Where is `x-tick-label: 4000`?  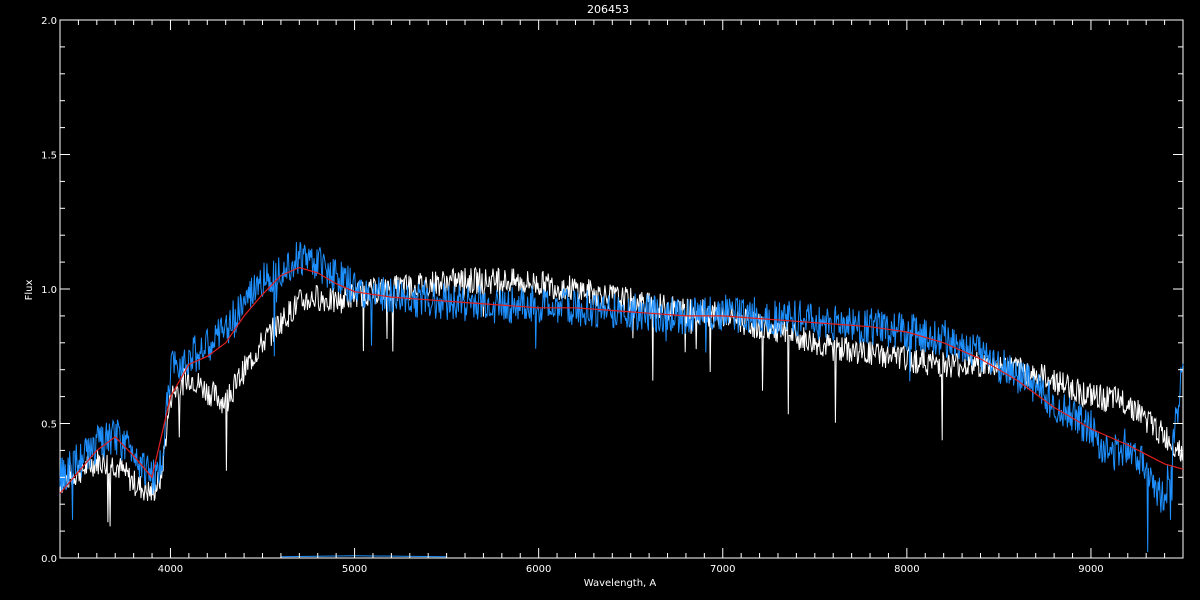 x-tick-label: 4000 is located at coordinates (170, 569).